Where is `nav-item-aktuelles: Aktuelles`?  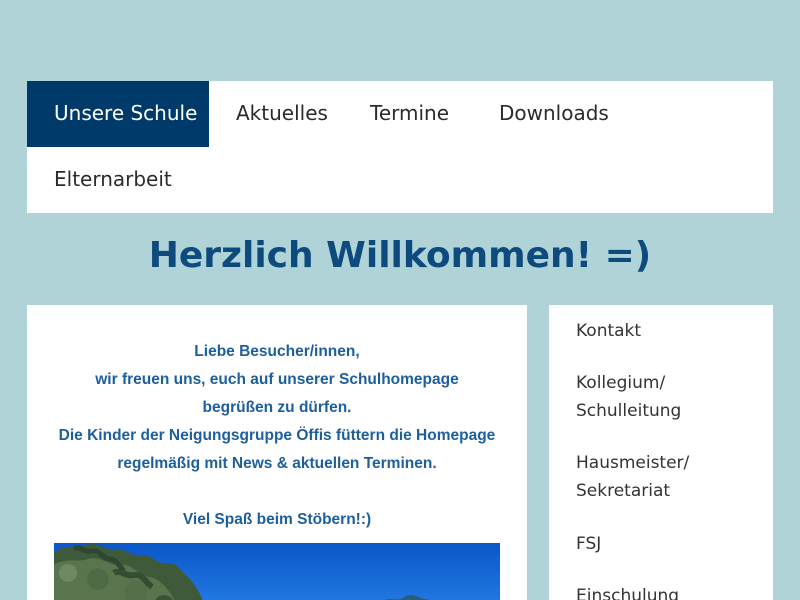 nav-item-aktuelles: Aktuelles is located at coordinates (282, 114).